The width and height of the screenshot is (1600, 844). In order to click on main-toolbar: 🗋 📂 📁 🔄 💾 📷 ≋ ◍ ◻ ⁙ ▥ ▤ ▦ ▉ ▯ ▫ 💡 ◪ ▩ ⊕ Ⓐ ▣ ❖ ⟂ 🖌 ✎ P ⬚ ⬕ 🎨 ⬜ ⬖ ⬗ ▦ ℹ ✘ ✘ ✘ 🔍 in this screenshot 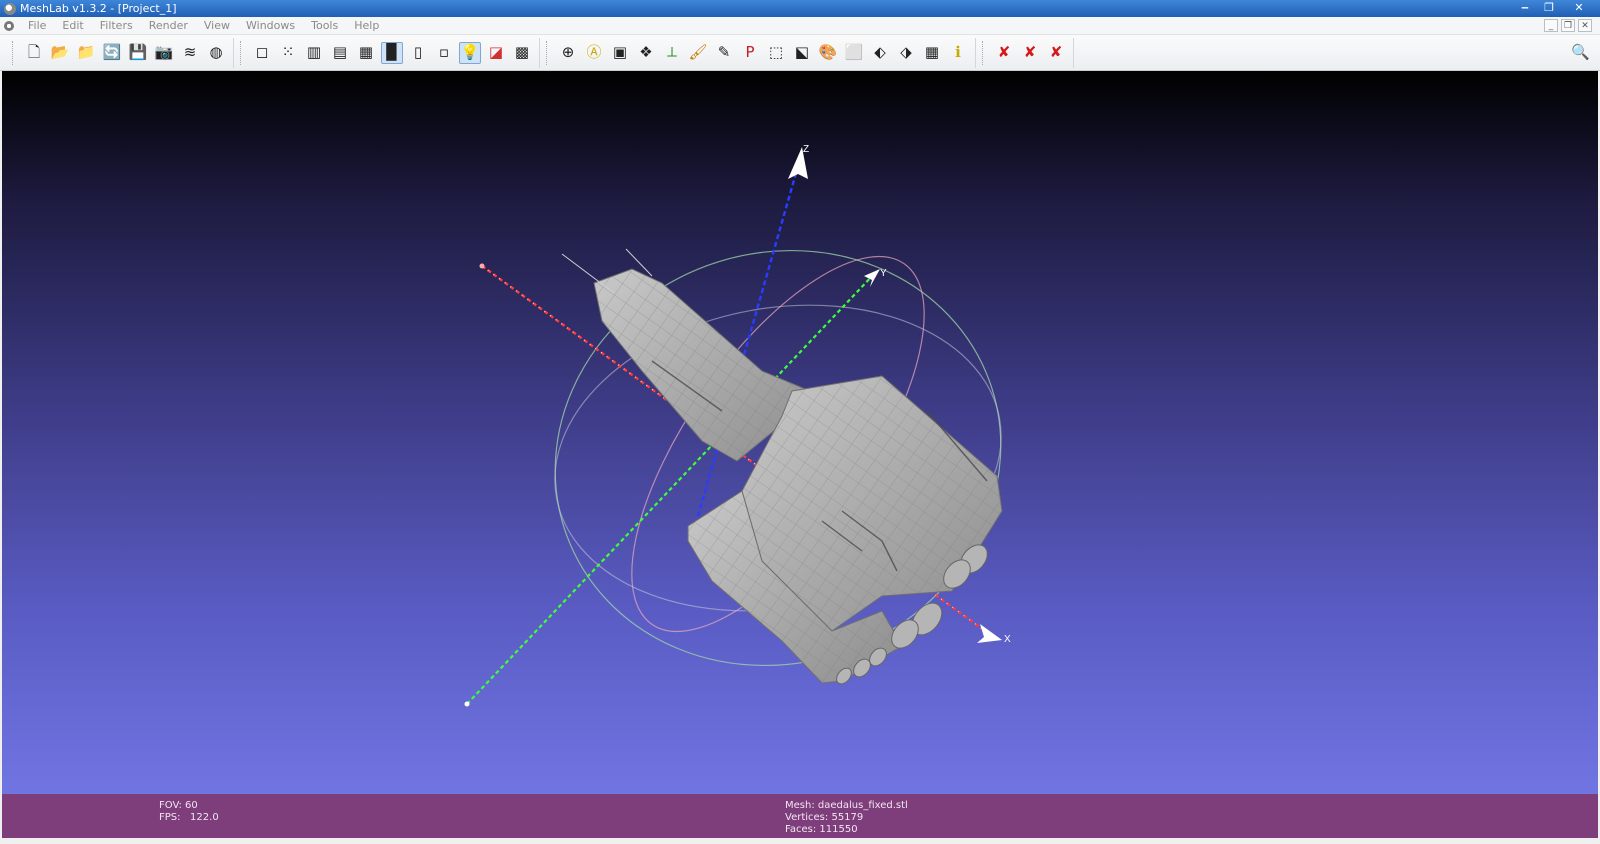, I will do `click(800, 53)`.